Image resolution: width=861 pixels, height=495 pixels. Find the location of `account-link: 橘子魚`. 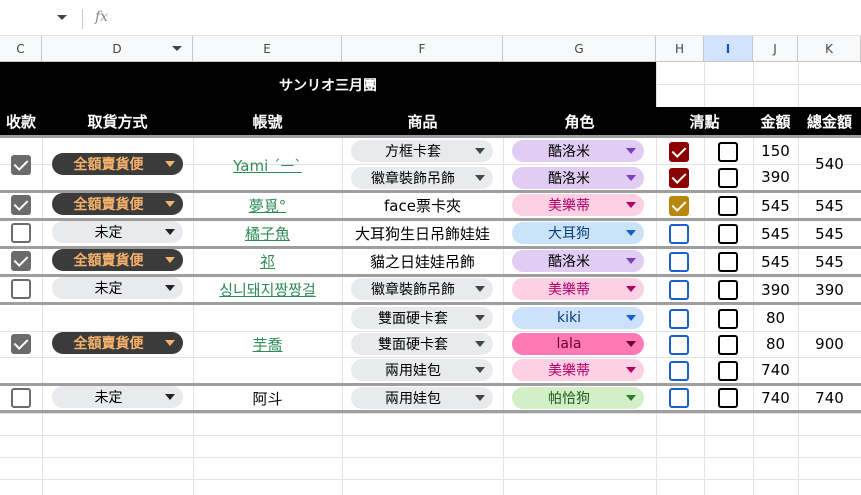

account-link: 橘子魚 is located at coordinates (267, 233).